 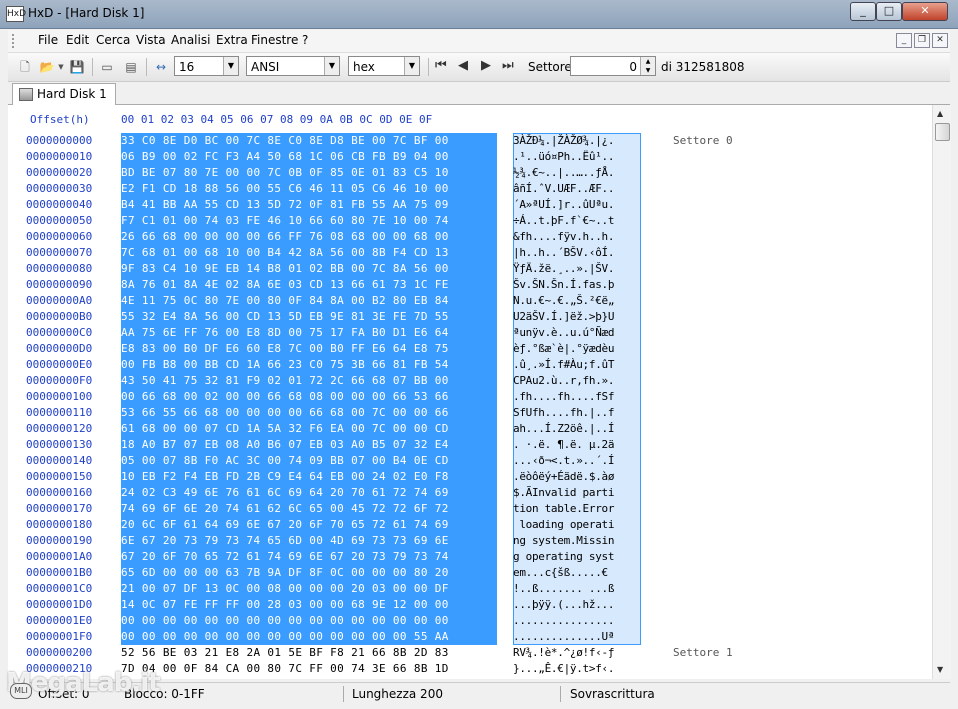 I want to click on row-ascii: èƒ.°ßæ`è|.°ÿædèu, so click(x=577, y=349).